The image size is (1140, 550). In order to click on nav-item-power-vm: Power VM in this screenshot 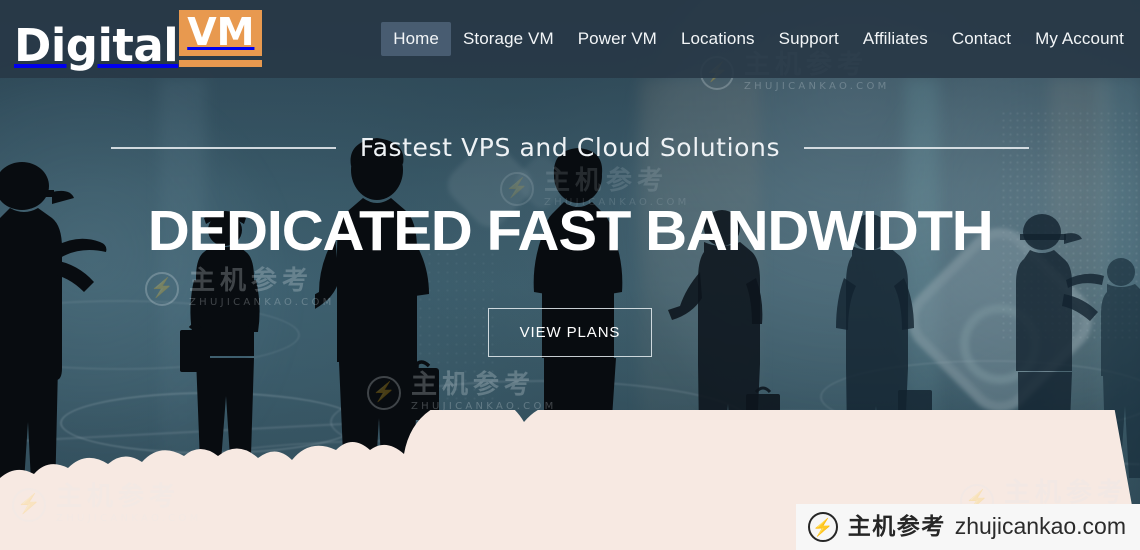, I will do `click(617, 39)`.